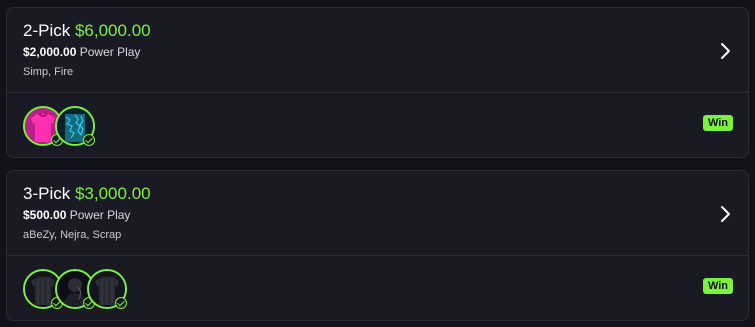 Image resolution: width=755 pixels, height=327 pixels. What do you see at coordinates (72, 235) in the screenshot?
I see `player-names: aBeZy, Nejra, Scrap` at bounding box center [72, 235].